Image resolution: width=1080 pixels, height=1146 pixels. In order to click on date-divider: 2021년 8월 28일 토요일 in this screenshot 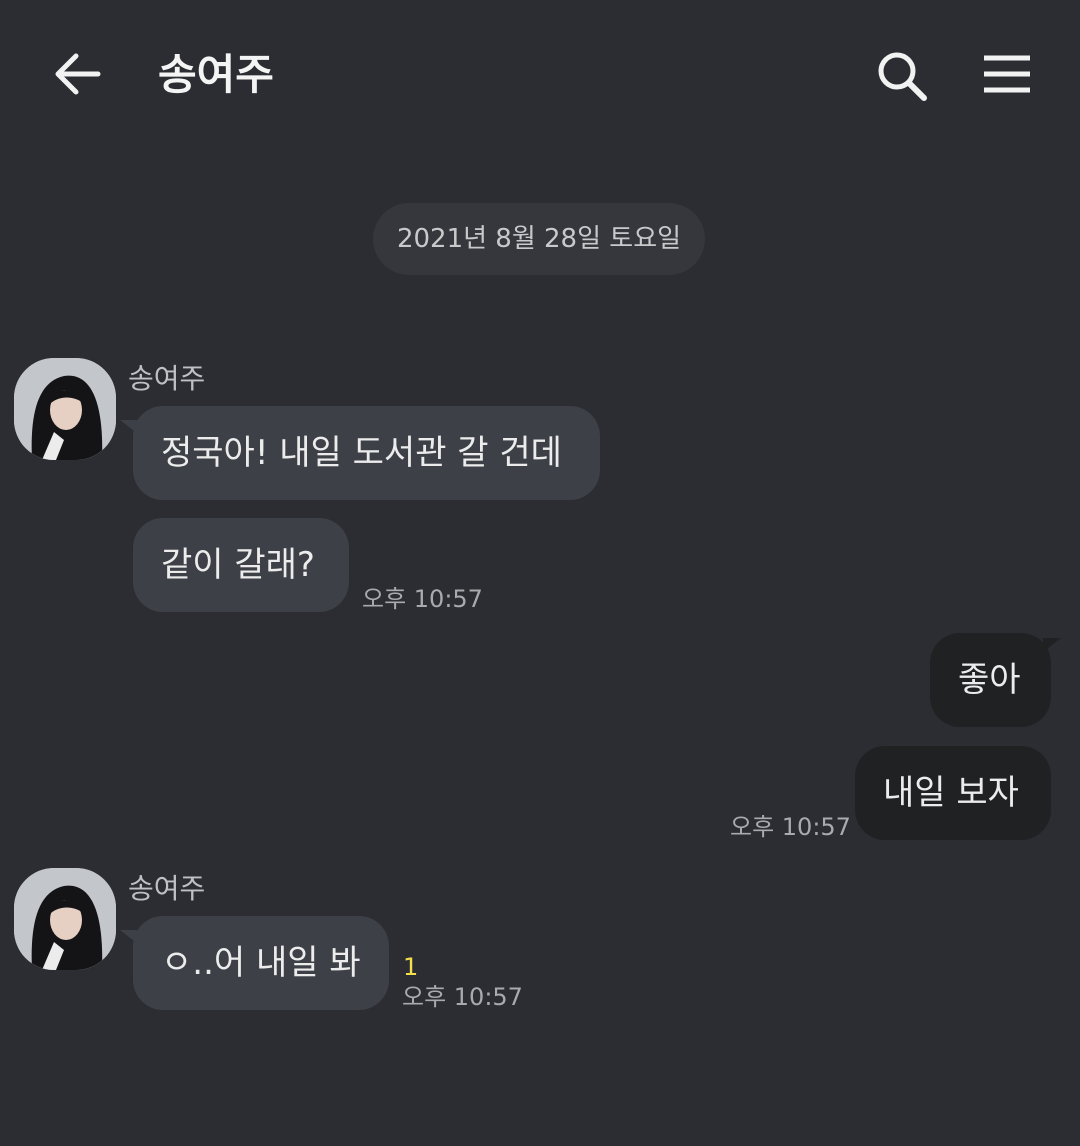, I will do `click(539, 239)`.